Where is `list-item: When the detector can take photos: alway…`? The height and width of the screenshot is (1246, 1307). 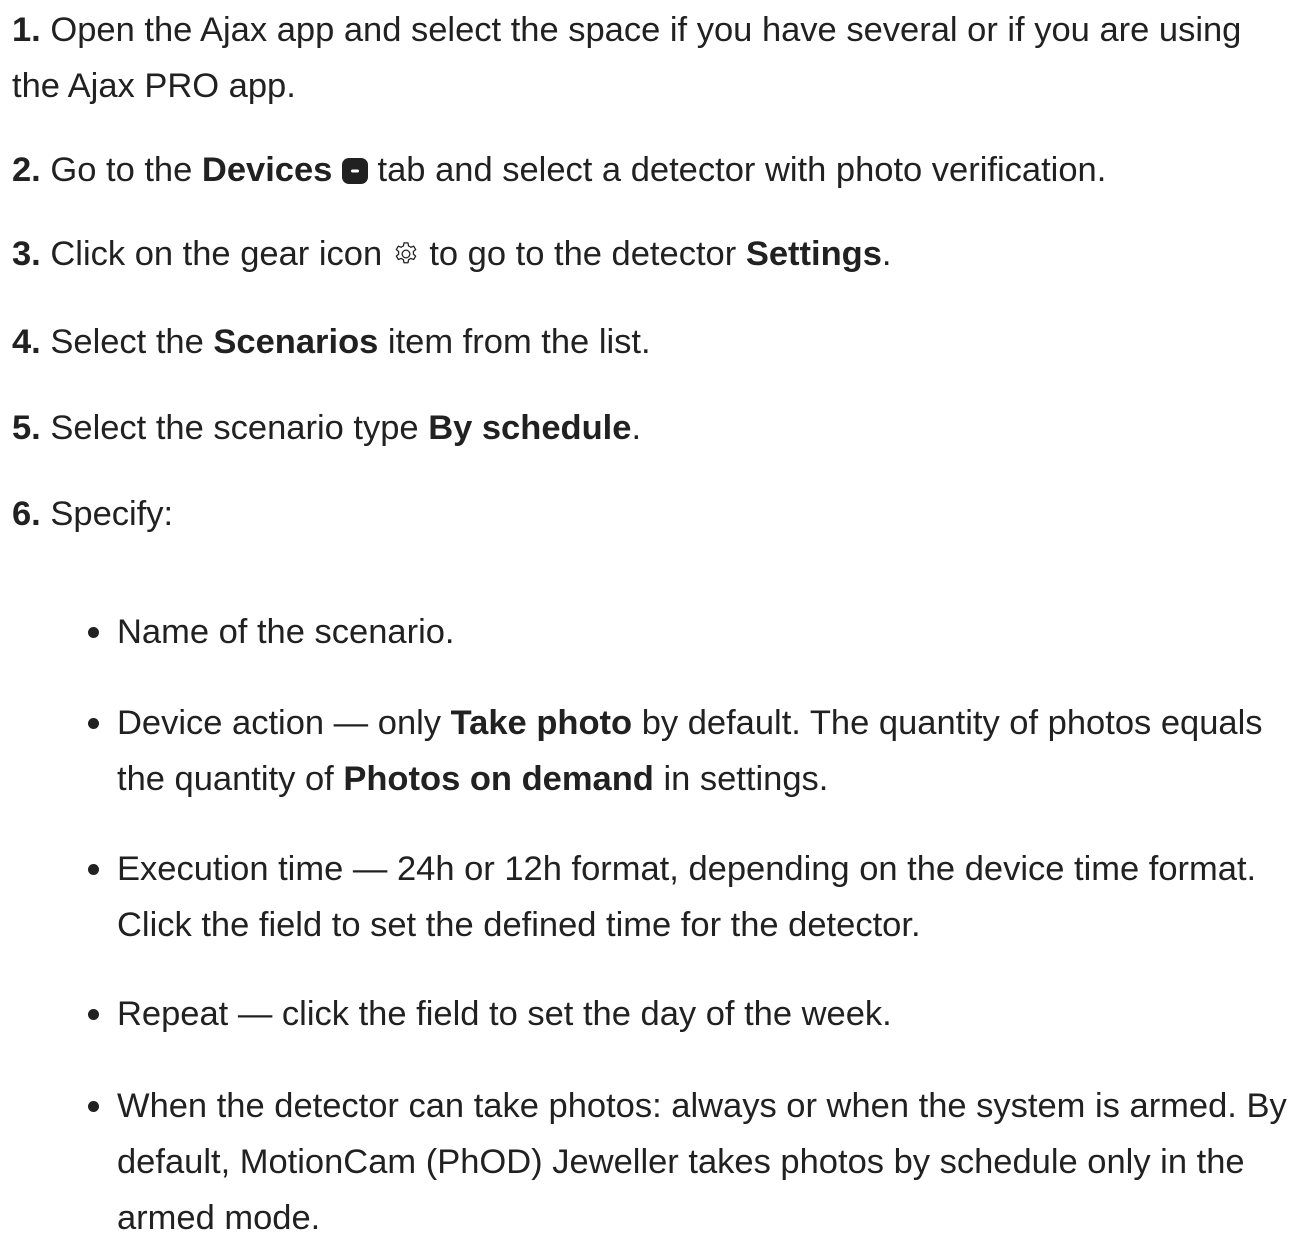
list-item: When the detector can take photos: alway… is located at coordinates (691, 1162).